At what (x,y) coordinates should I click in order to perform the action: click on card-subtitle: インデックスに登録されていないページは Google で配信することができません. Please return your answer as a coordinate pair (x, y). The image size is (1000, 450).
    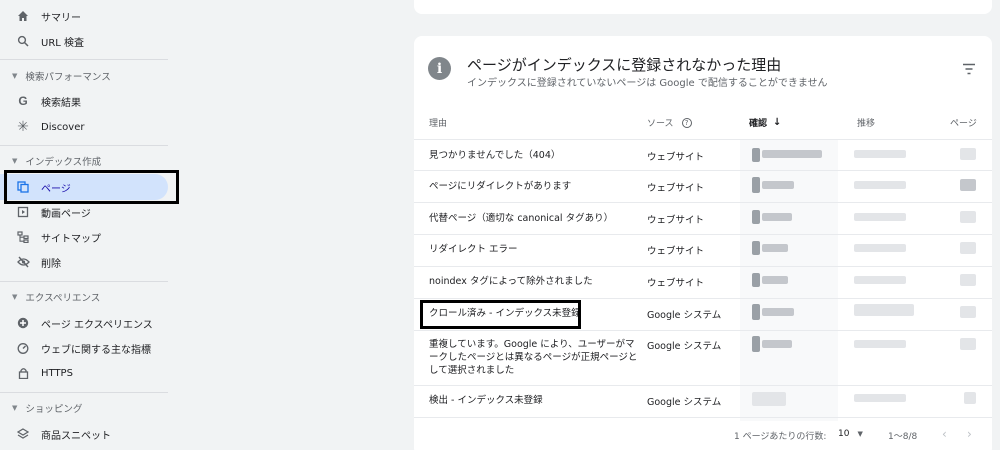
    Looking at the image, I should click on (647, 83).